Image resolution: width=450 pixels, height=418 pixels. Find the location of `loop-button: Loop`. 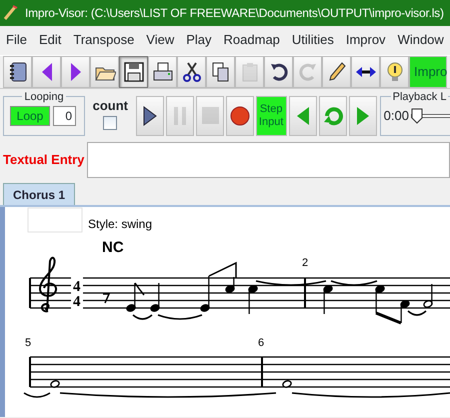

loop-button: Loop is located at coordinates (30, 116).